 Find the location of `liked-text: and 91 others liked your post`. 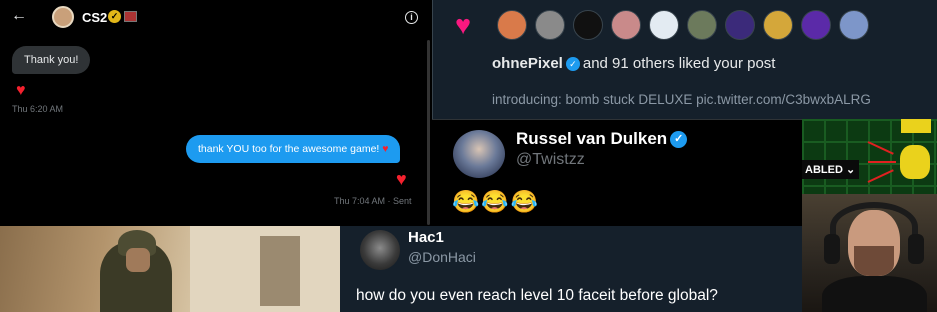

liked-text: and 91 others liked your post is located at coordinates (679, 63).